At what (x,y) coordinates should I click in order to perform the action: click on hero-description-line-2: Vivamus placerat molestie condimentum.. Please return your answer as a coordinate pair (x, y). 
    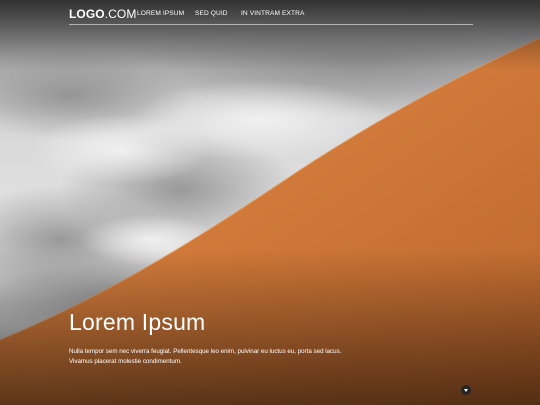
    Looking at the image, I should click on (125, 361).